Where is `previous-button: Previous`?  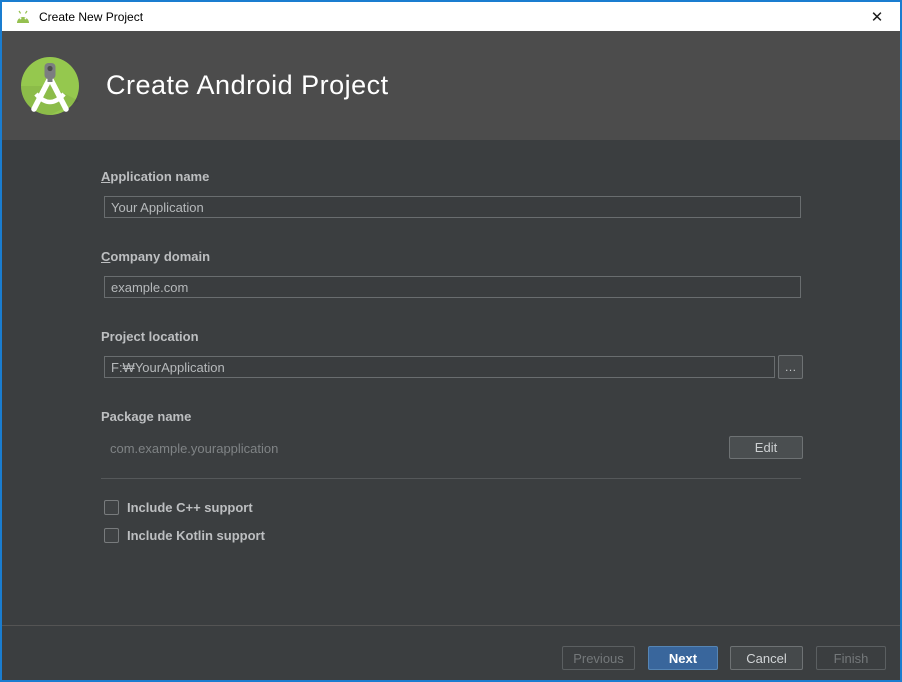 previous-button: Previous is located at coordinates (598, 658).